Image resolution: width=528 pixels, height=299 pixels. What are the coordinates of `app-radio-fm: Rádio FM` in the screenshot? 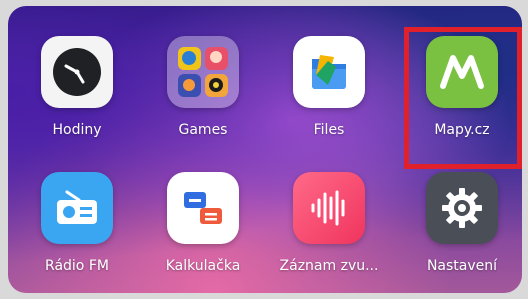 It's located at (77, 225).